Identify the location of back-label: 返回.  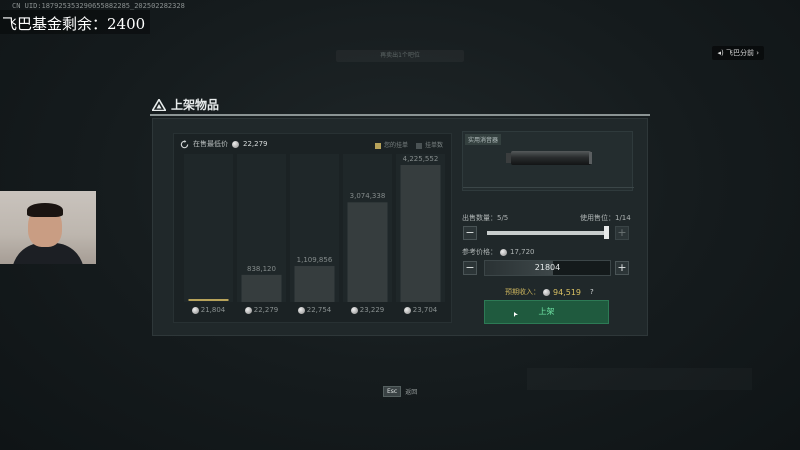
(411, 392).